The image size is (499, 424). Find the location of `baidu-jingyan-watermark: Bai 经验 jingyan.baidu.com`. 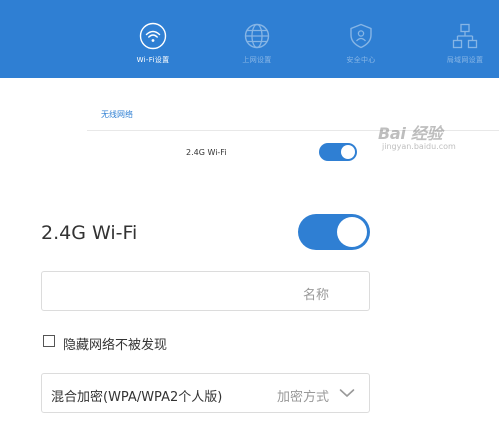

baidu-jingyan-watermark: Bai 经验 jingyan.baidu.com is located at coordinates (428, 138).